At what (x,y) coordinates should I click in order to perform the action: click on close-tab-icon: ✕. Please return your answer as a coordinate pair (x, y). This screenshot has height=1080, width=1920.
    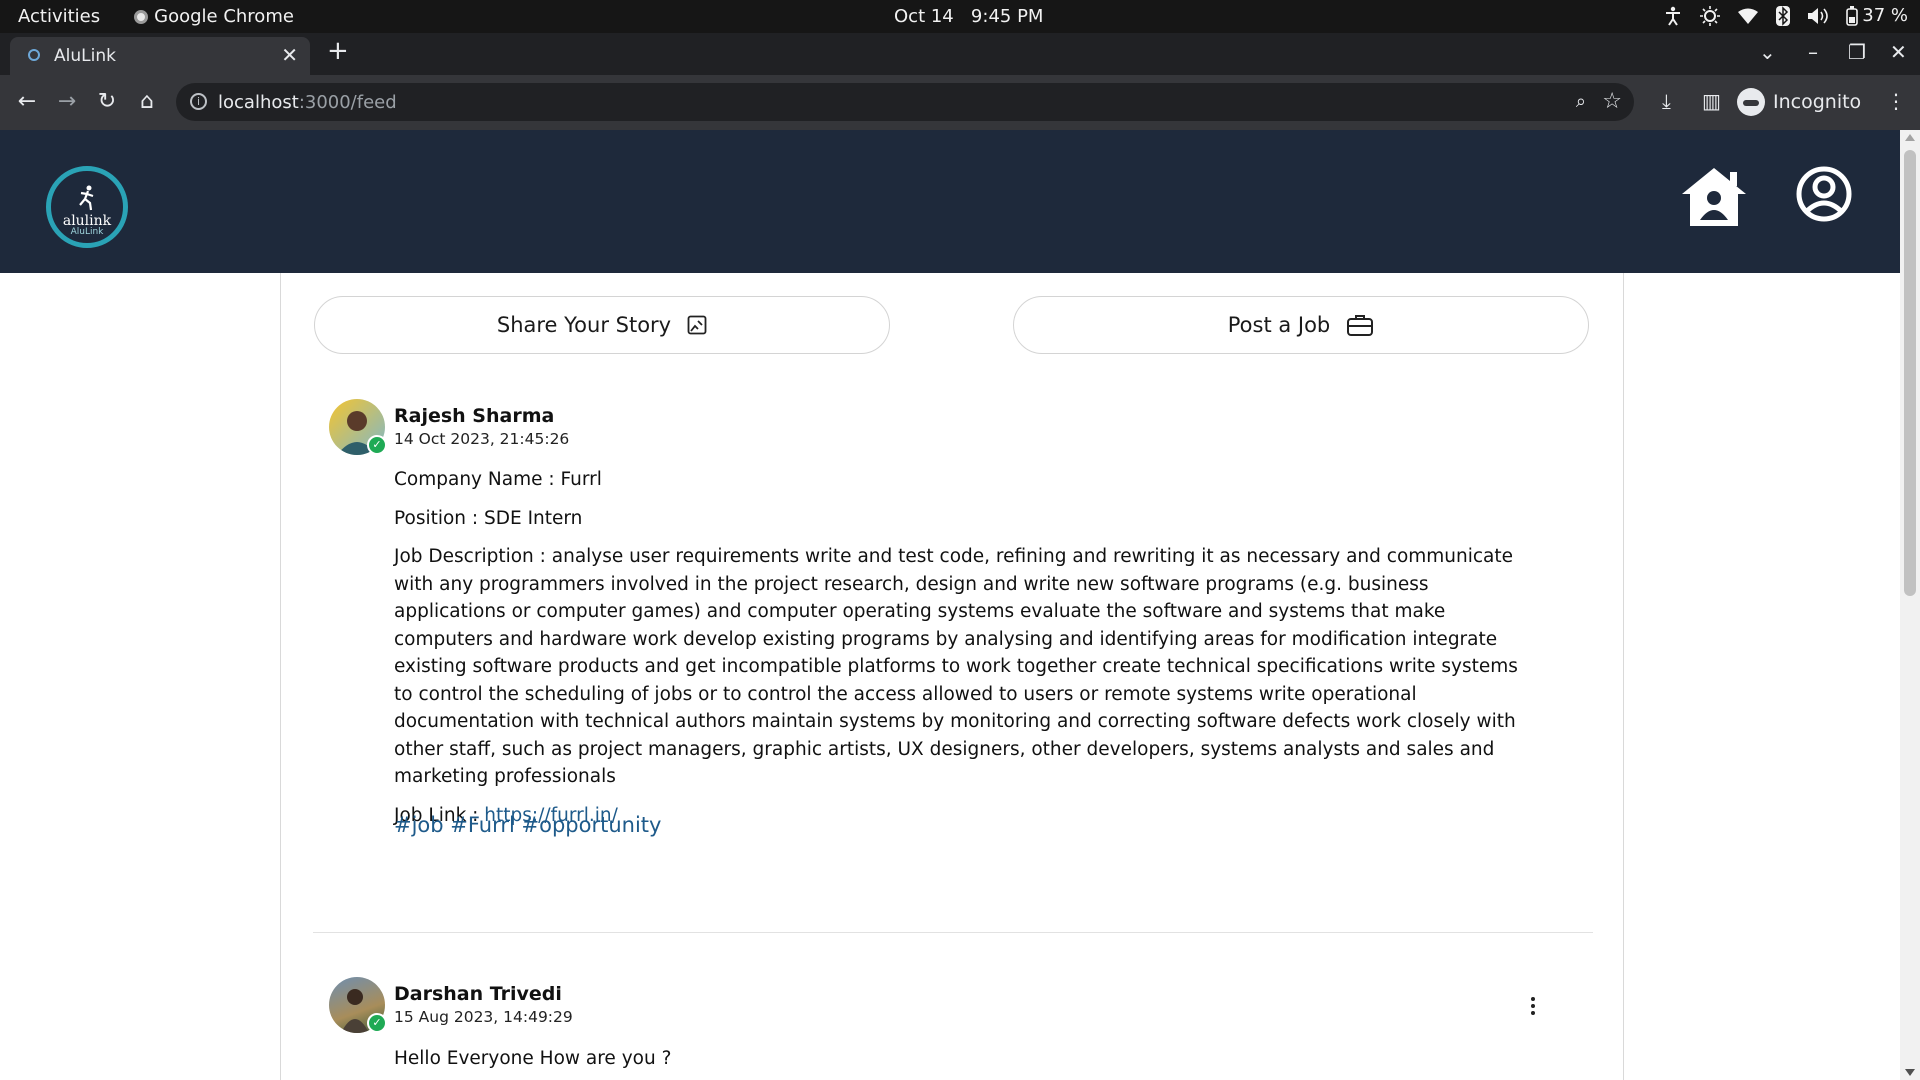
    Looking at the image, I should click on (289, 55).